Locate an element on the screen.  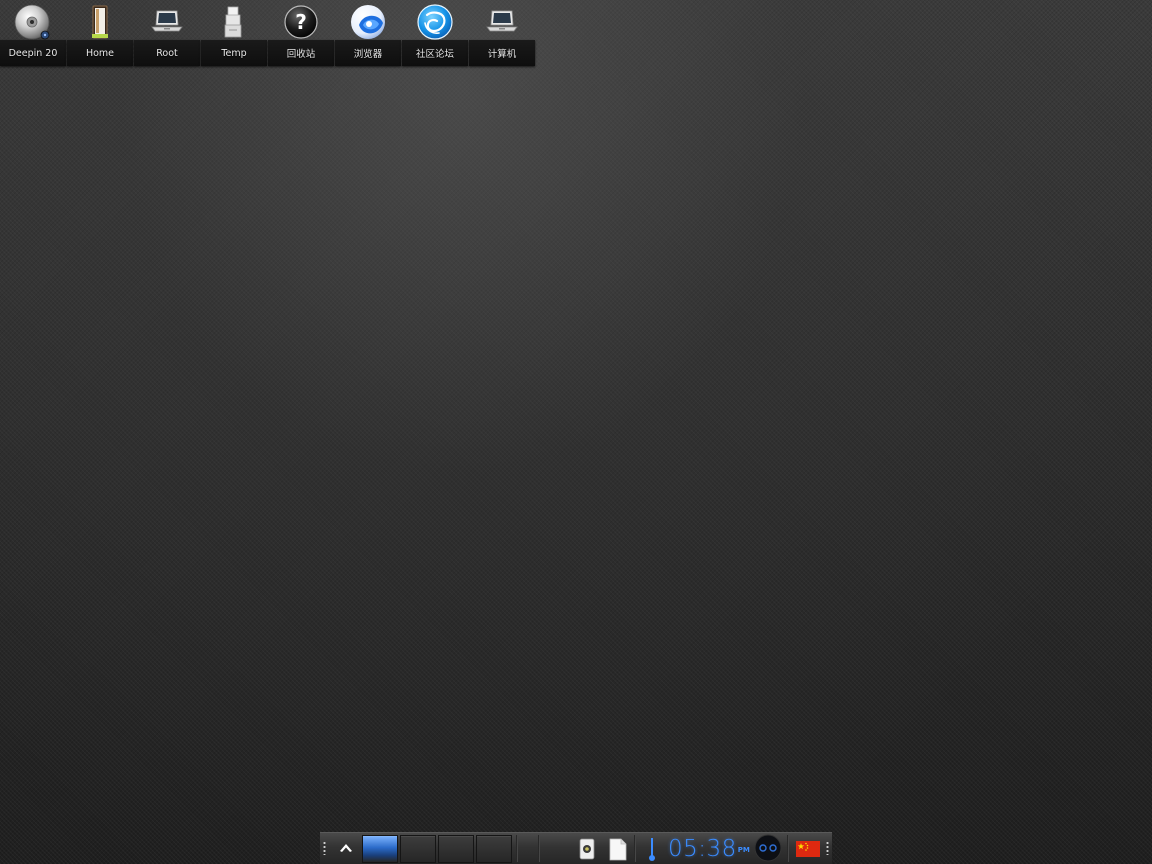
tray-file-button is located at coordinates (618, 849).